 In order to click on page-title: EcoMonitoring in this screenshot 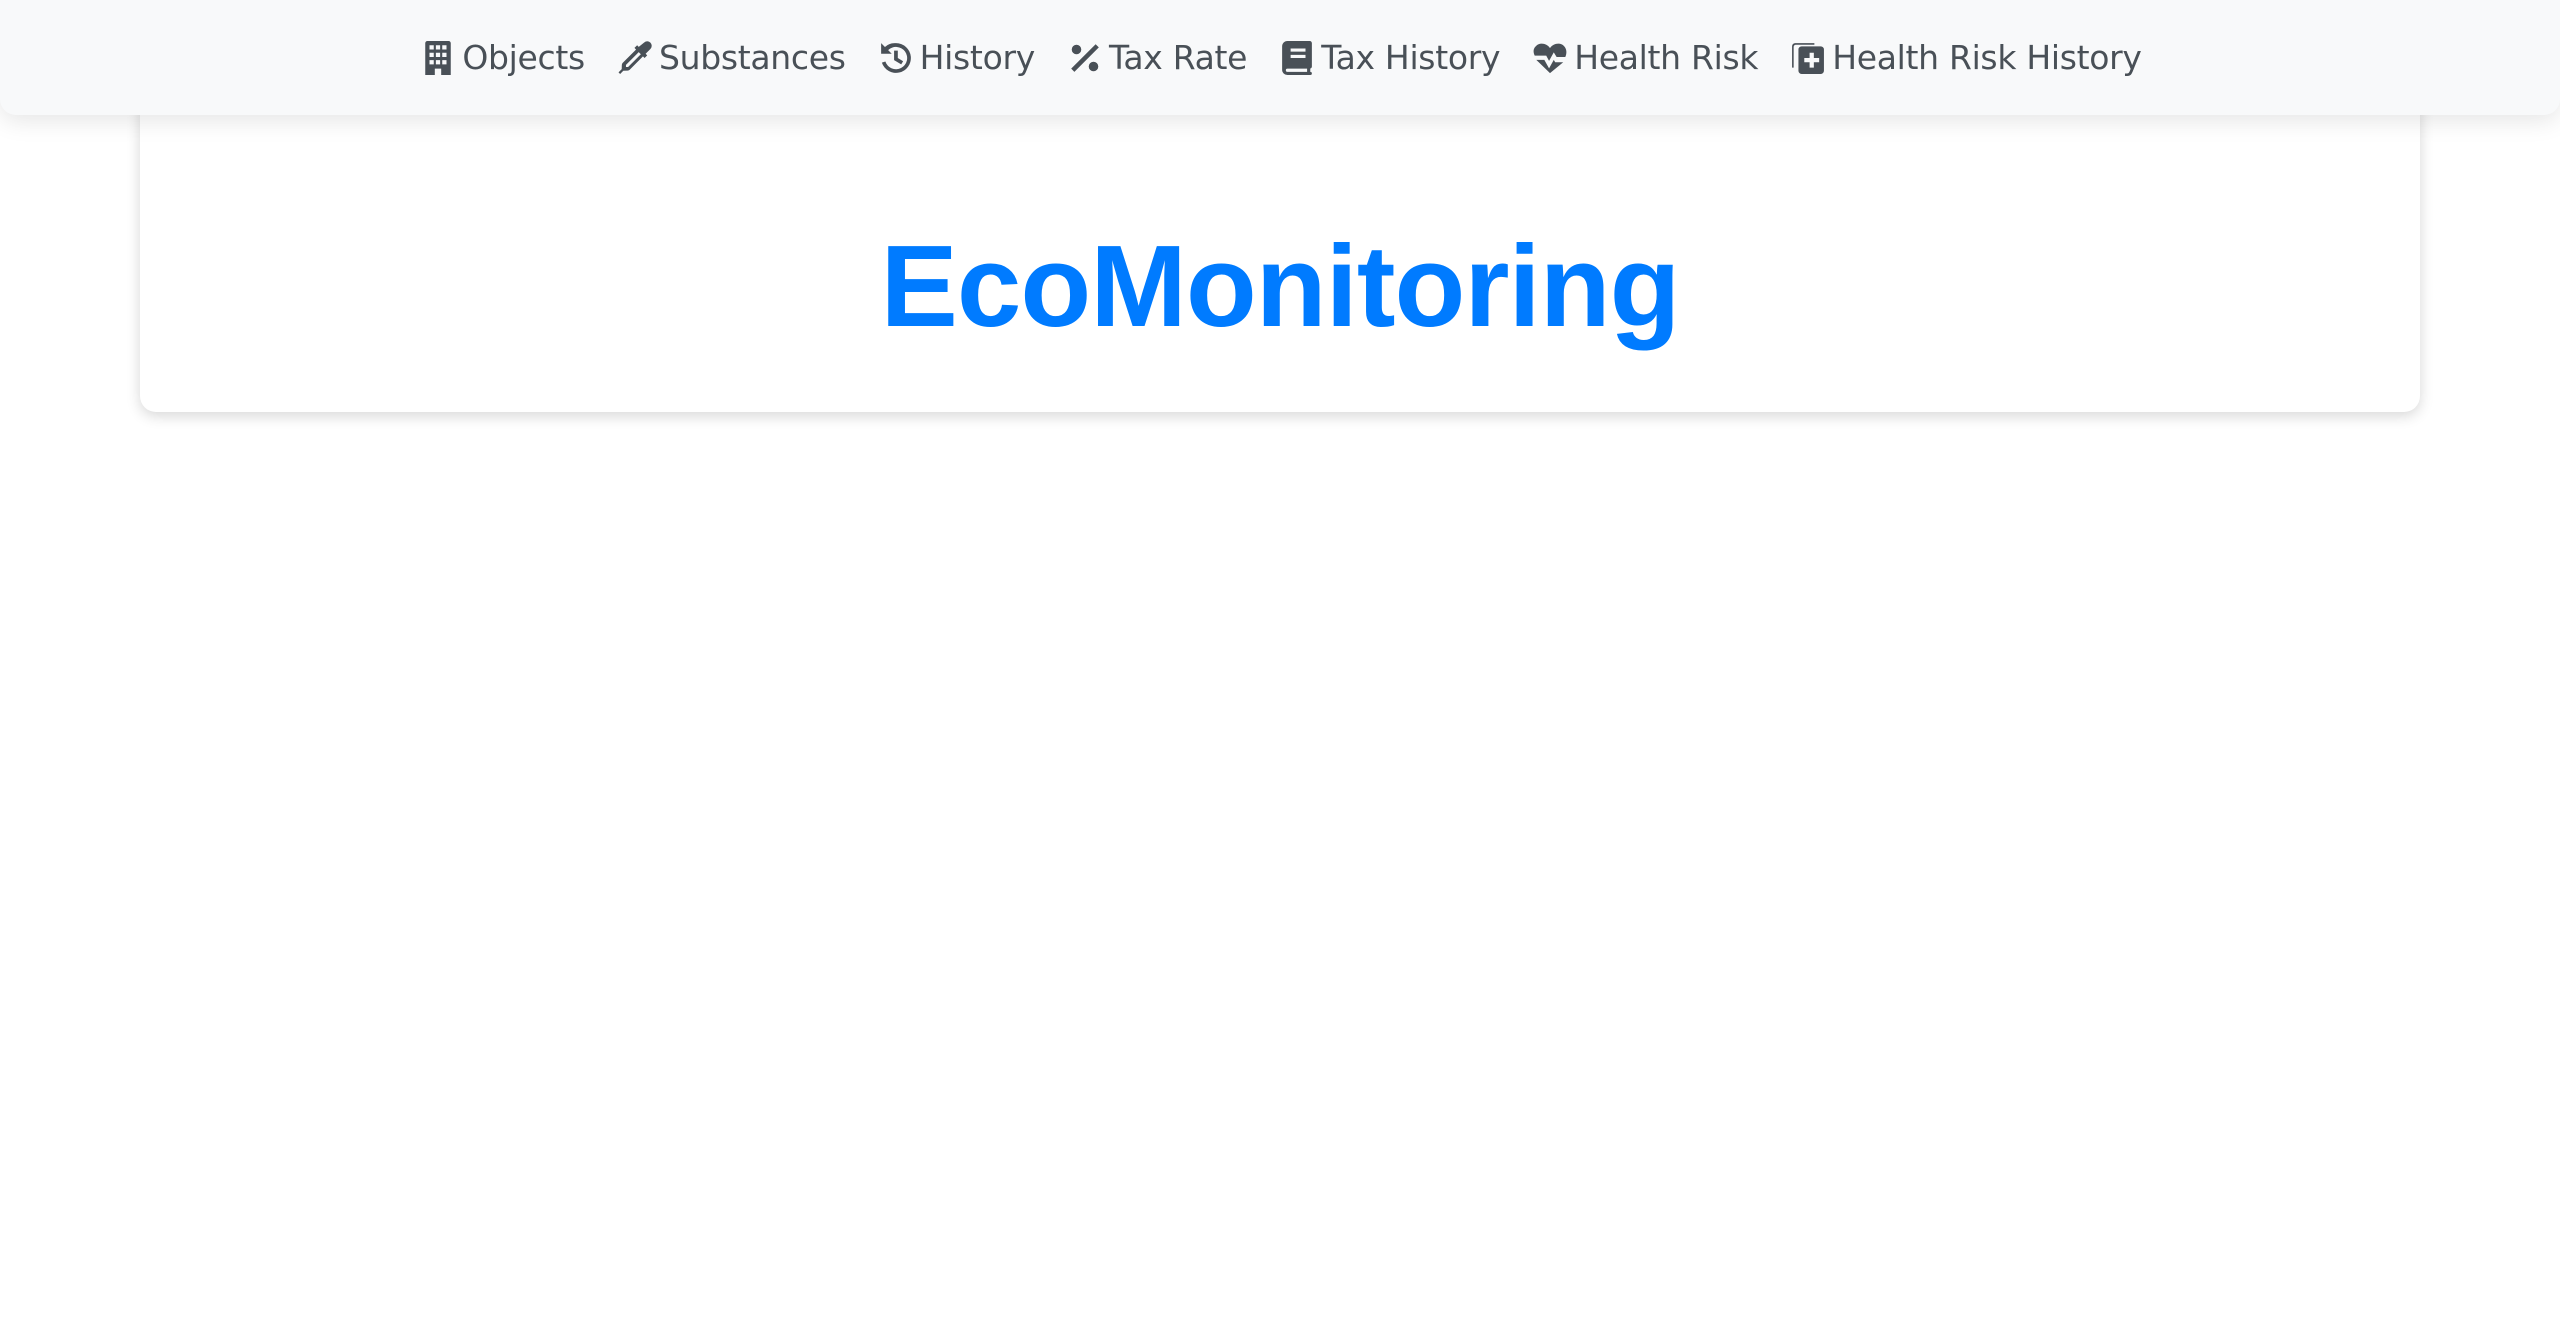, I will do `click(1280, 286)`.